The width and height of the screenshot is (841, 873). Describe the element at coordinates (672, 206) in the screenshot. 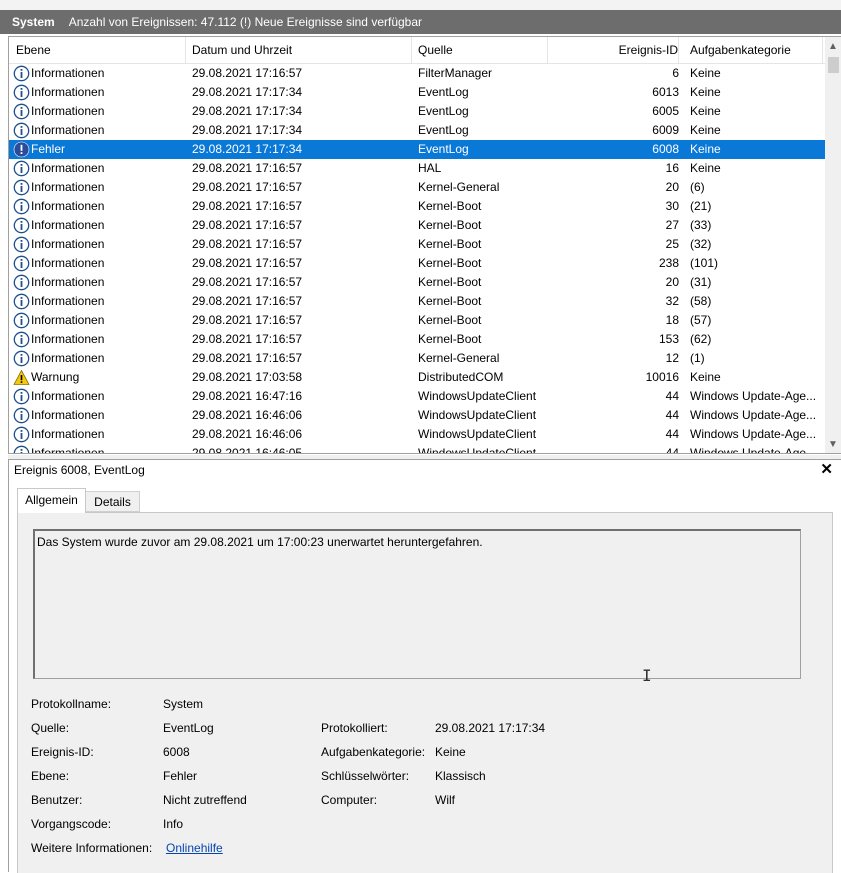

I see `cell-event-id: 30` at that location.